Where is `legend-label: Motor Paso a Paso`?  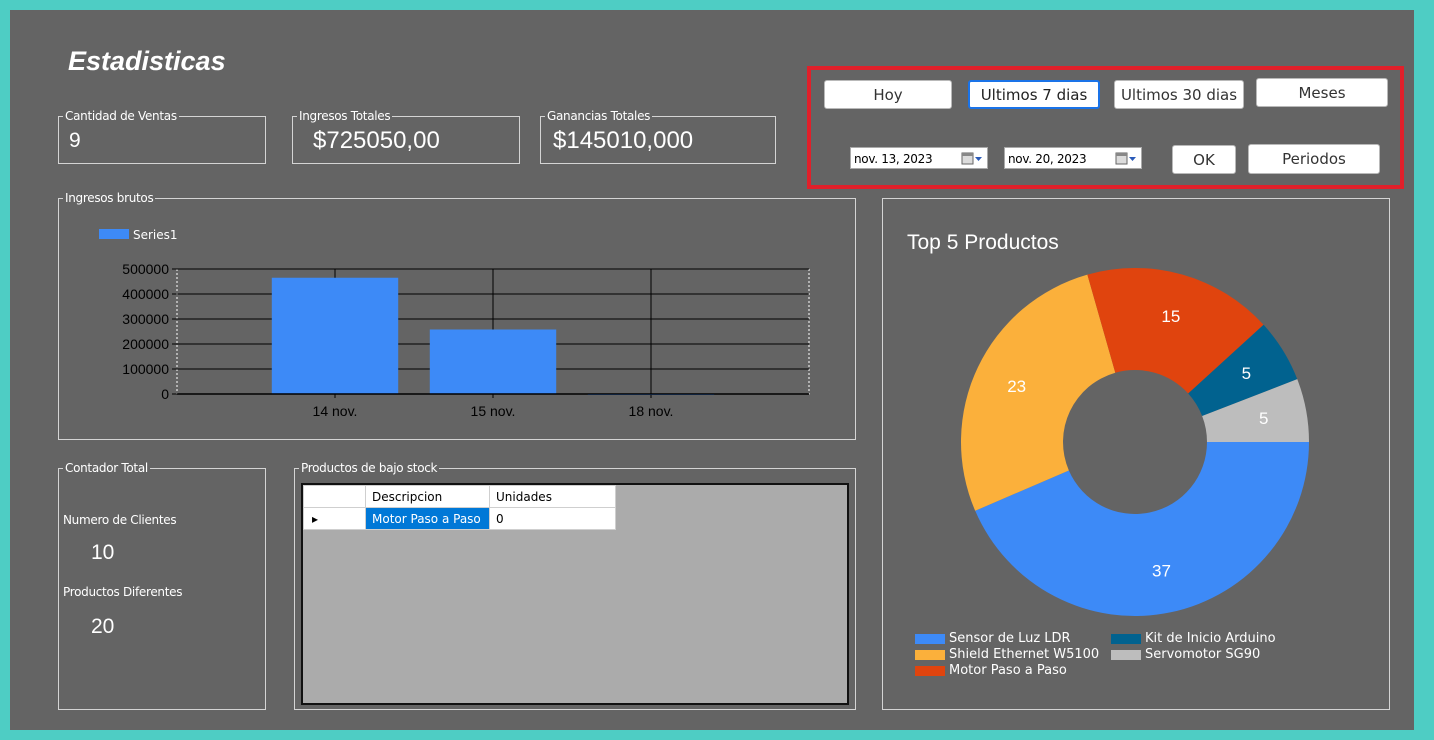
legend-label: Motor Paso a Paso is located at coordinates (1008, 670).